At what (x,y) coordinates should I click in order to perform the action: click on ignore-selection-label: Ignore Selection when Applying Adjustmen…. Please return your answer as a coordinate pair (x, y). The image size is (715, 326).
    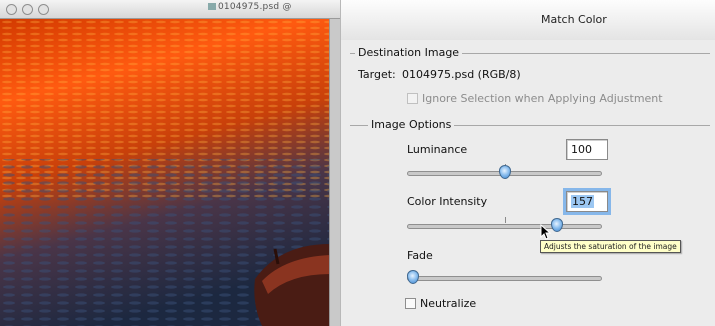
    Looking at the image, I should click on (542, 98).